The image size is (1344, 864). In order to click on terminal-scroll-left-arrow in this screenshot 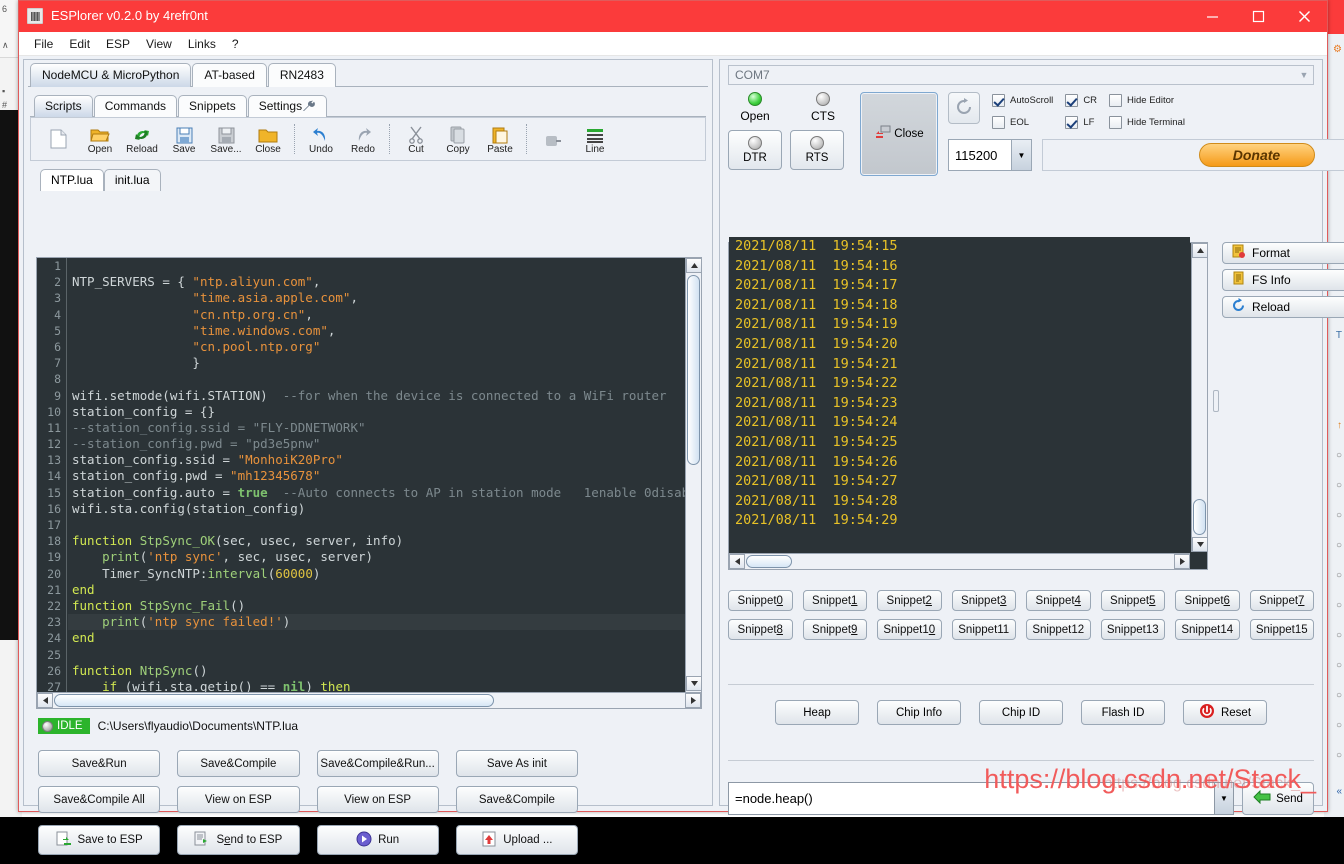, I will do `click(737, 561)`.